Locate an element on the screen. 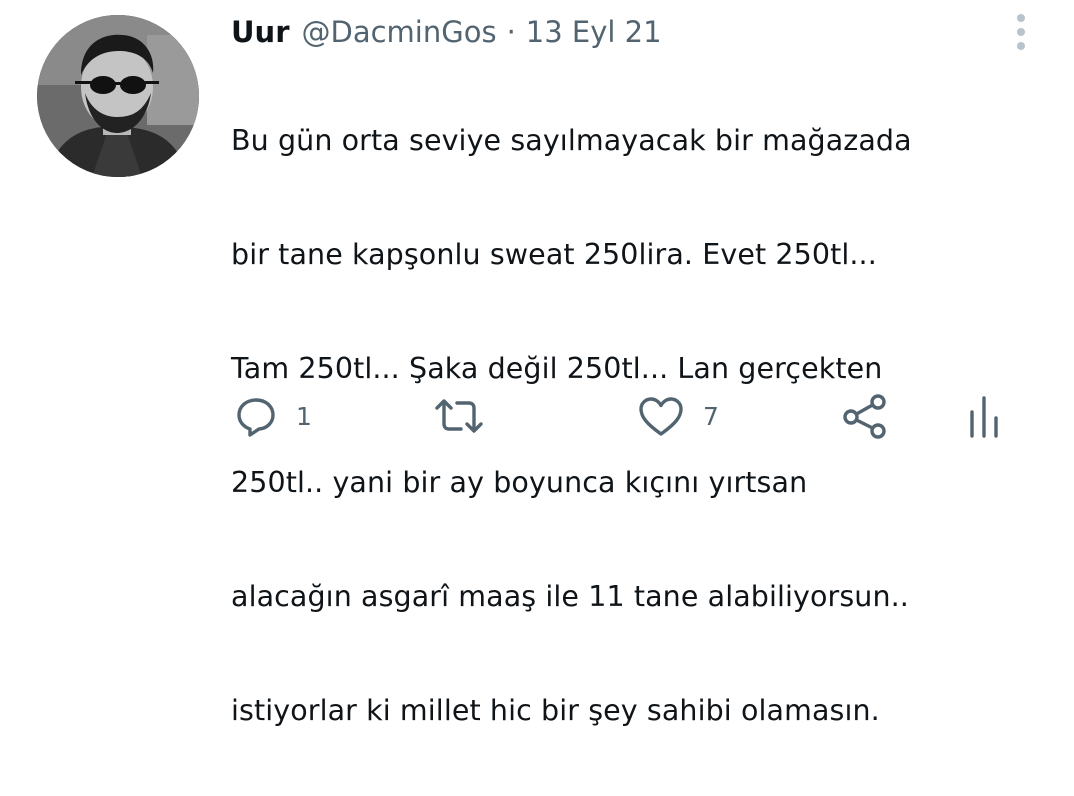  avatar-image is located at coordinates (118, 96).